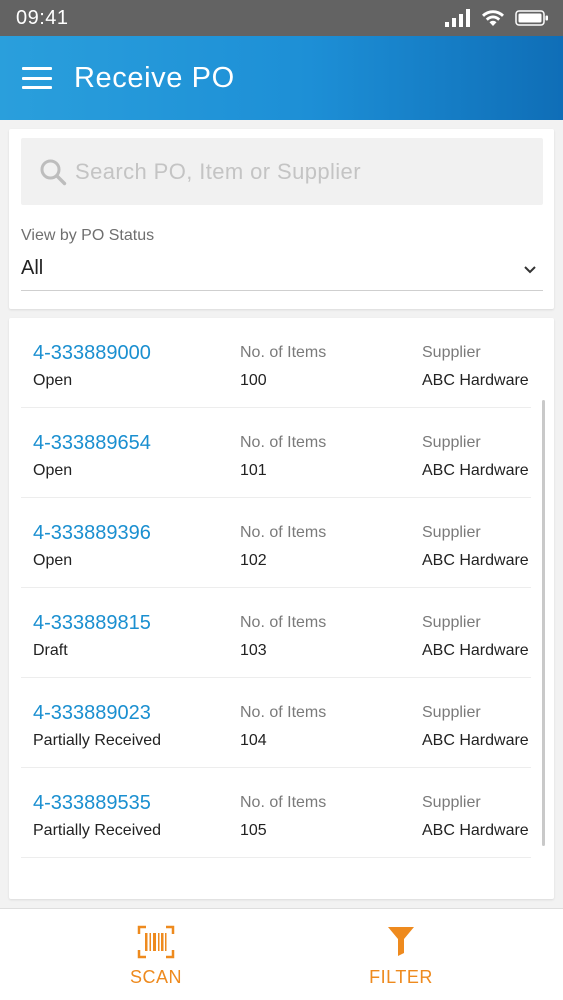 This screenshot has width=563, height=1000. What do you see at coordinates (92, 713) in the screenshot?
I see `po-number-link: 4-333889023` at bounding box center [92, 713].